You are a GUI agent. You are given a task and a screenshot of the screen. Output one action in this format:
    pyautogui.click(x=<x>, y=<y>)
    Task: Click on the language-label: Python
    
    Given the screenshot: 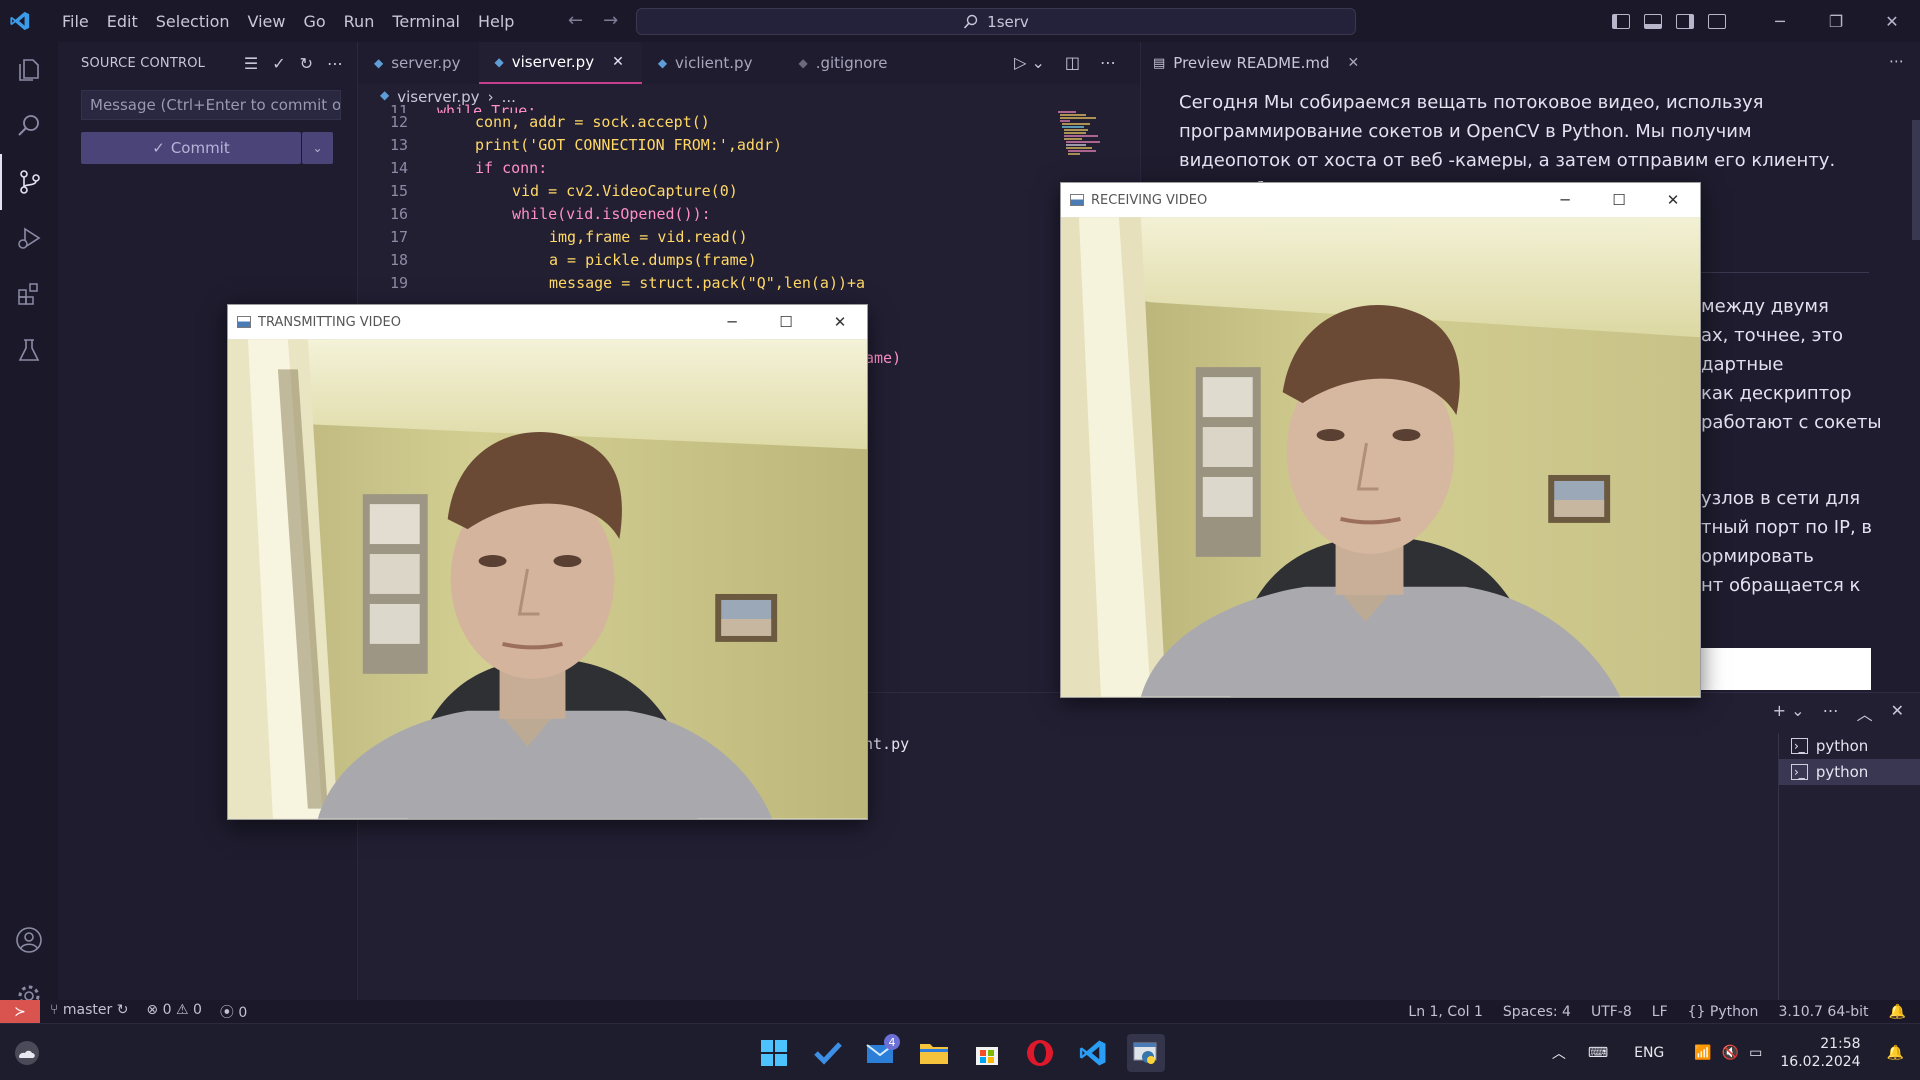 What is the action you would take?
    pyautogui.click(x=1734, y=1011)
    